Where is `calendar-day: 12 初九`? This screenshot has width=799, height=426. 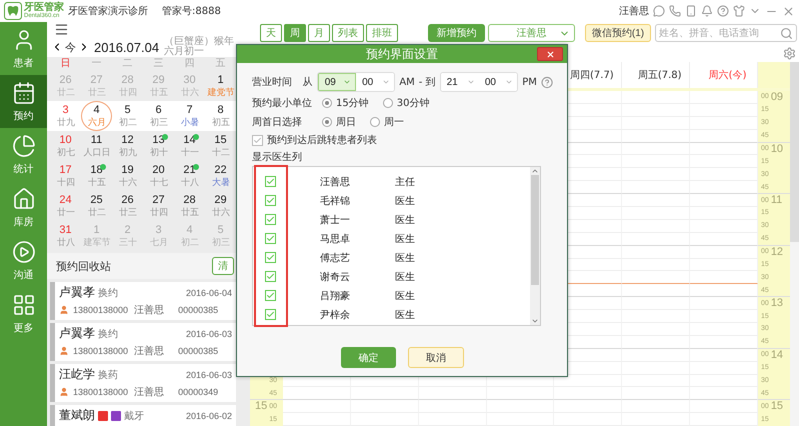 calendar-day: 12 初九 is located at coordinates (127, 146).